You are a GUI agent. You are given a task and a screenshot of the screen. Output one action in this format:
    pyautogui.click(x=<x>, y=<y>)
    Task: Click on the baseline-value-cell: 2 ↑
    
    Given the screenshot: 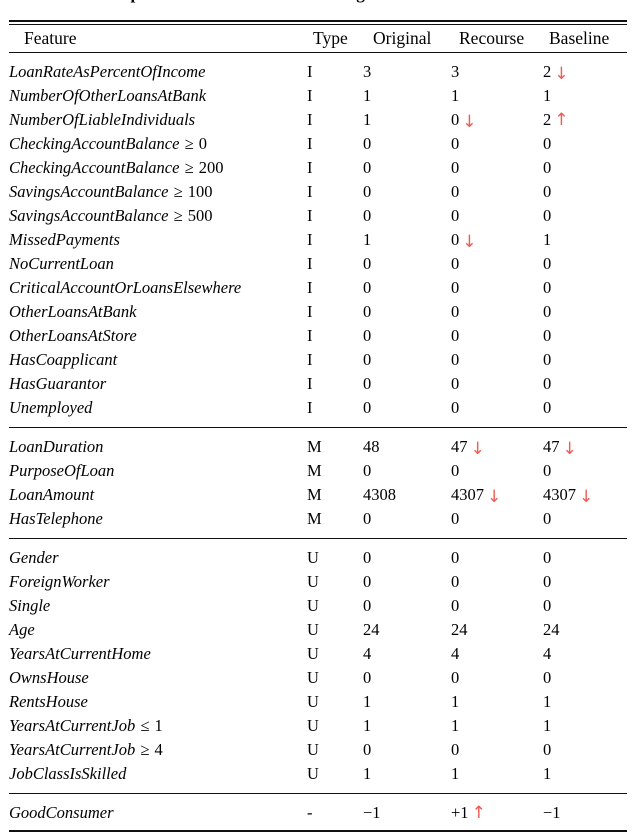 What is the action you would take?
    pyautogui.click(x=585, y=120)
    